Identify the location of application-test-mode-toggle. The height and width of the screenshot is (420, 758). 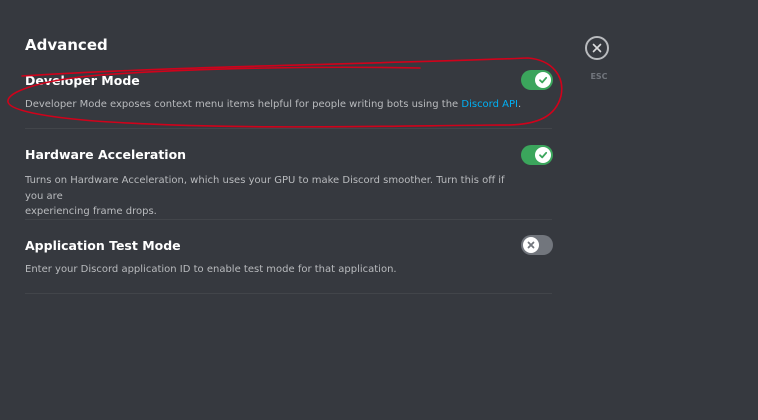
(537, 245).